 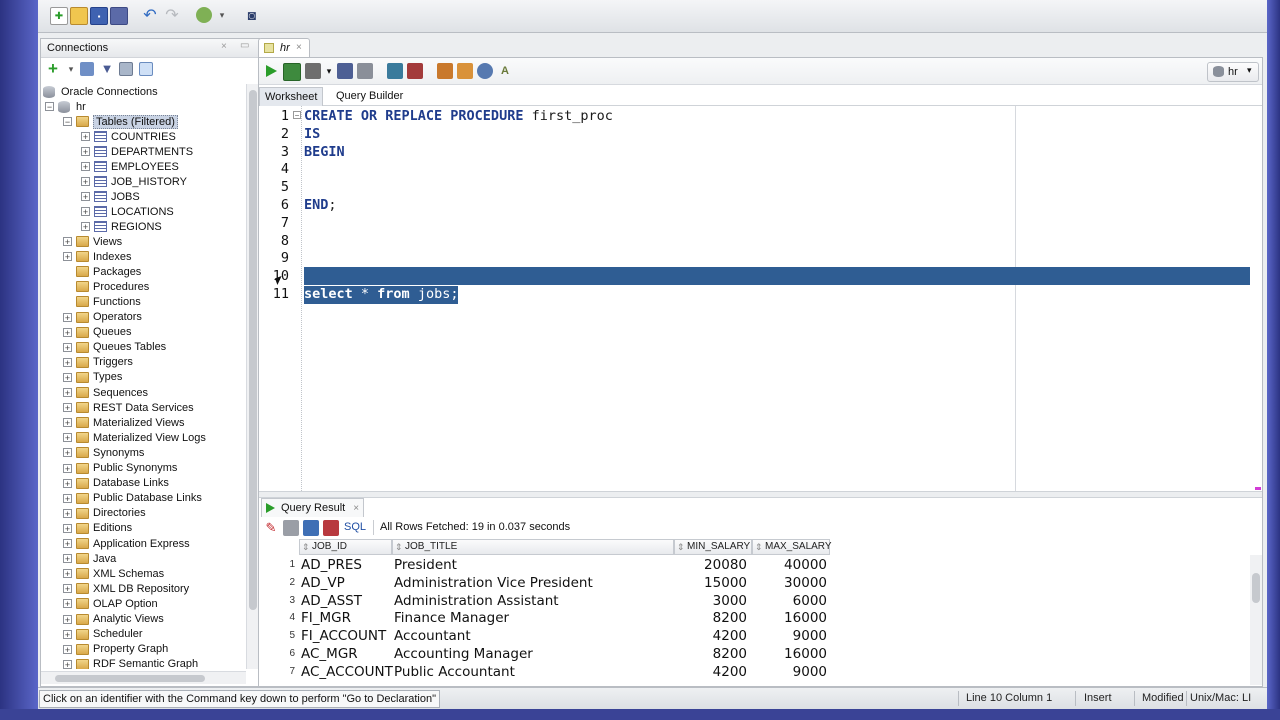 What do you see at coordinates (119, 16) in the screenshot?
I see `save-all-icon` at bounding box center [119, 16].